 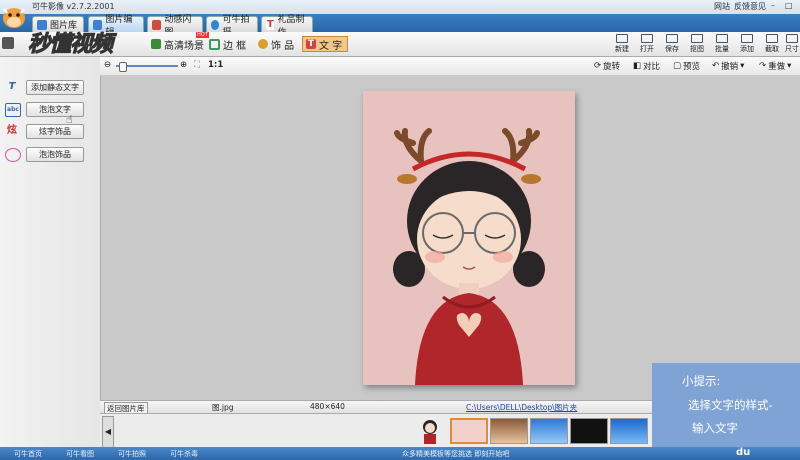 I want to click on btn-label: 重做, so click(x=777, y=67).